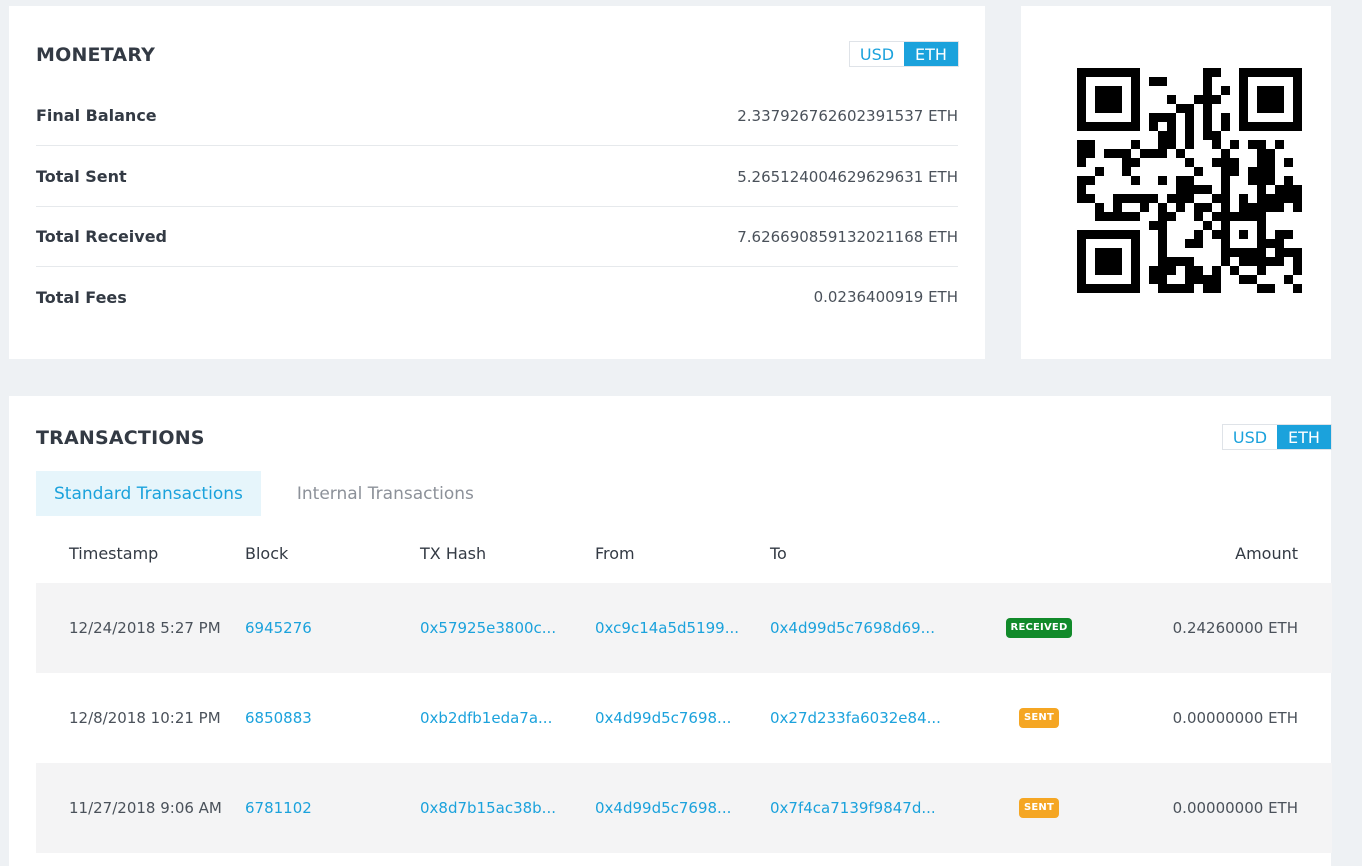 This screenshot has height=866, width=1362. What do you see at coordinates (278, 718) in the screenshot?
I see `row-block-link: 6850883` at bounding box center [278, 718].